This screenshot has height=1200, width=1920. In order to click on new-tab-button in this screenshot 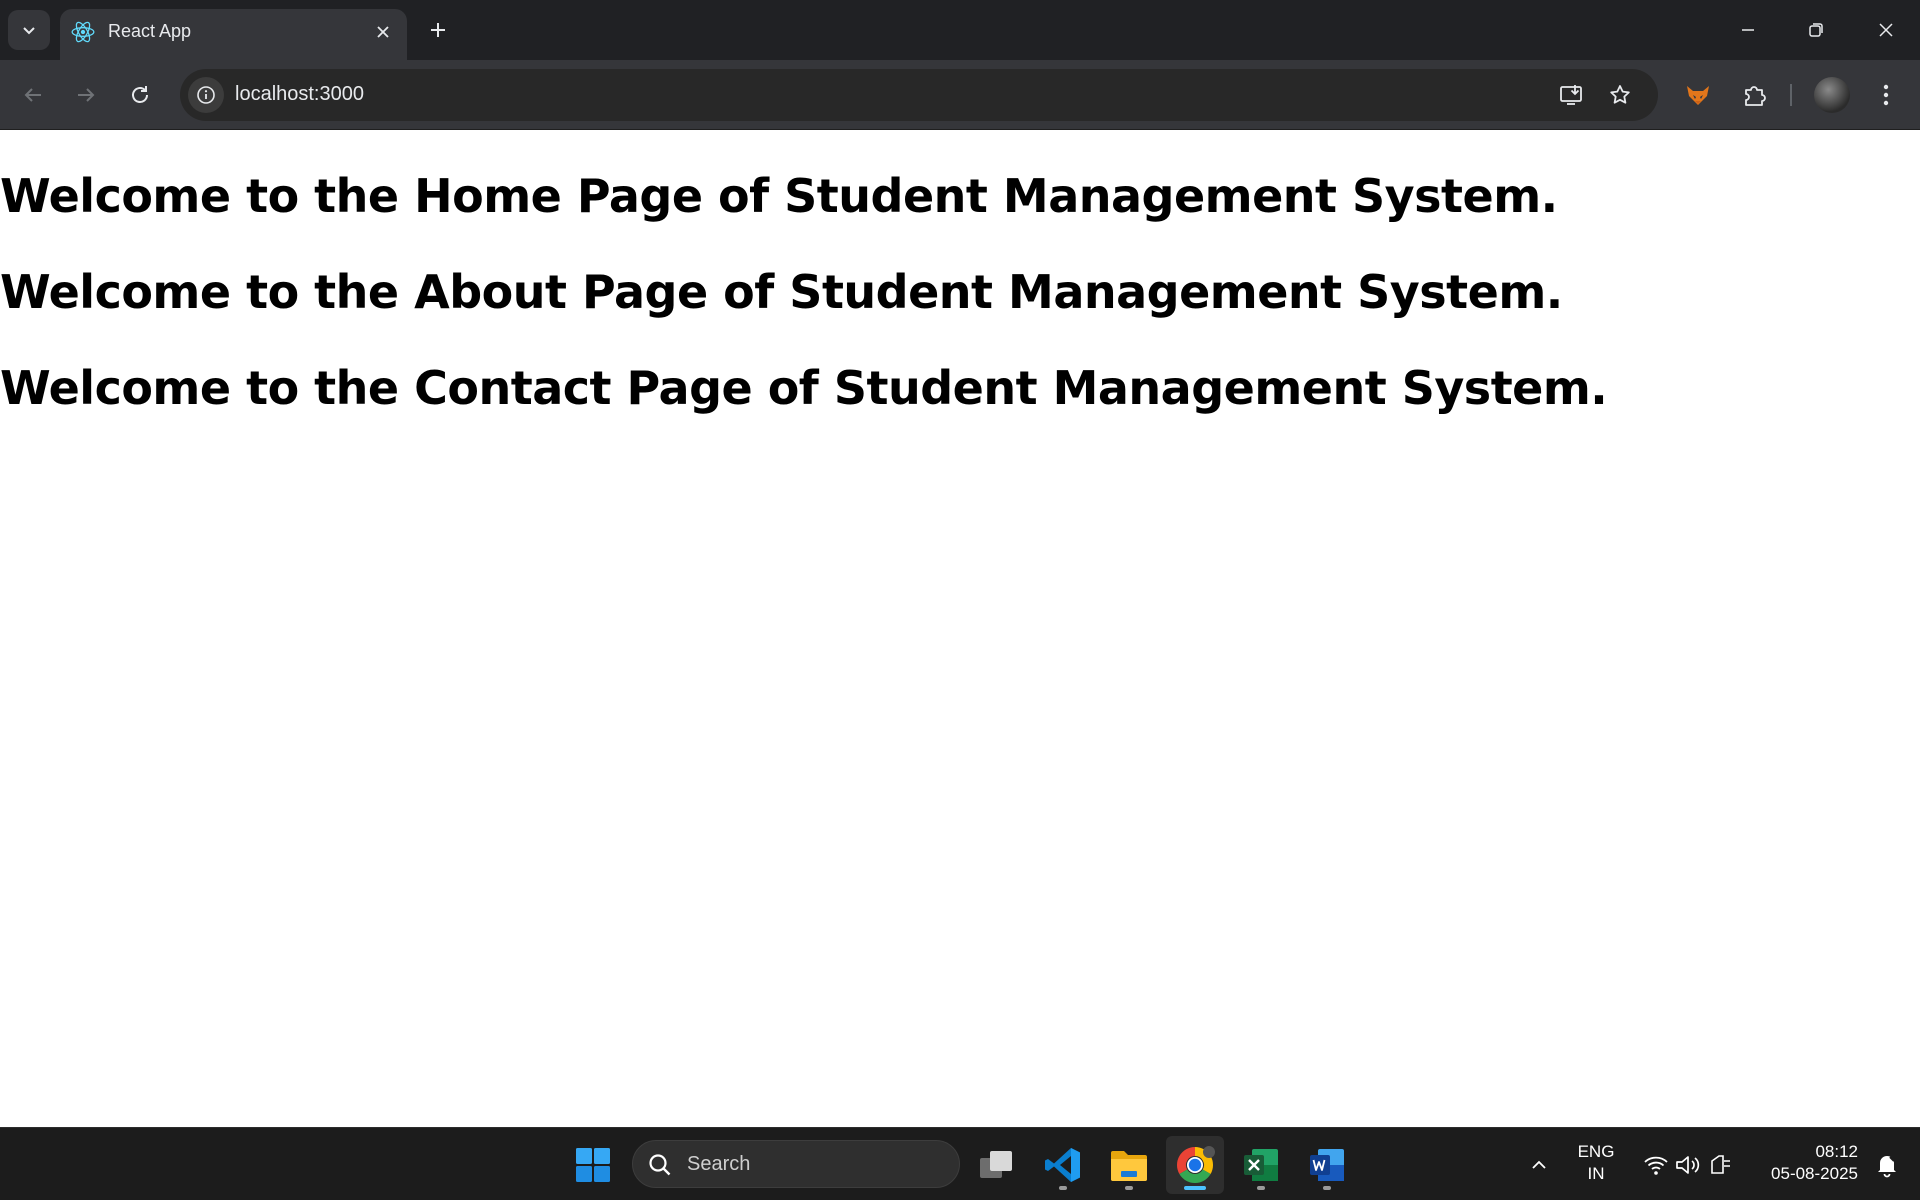, I will do `click(438, 30)`.